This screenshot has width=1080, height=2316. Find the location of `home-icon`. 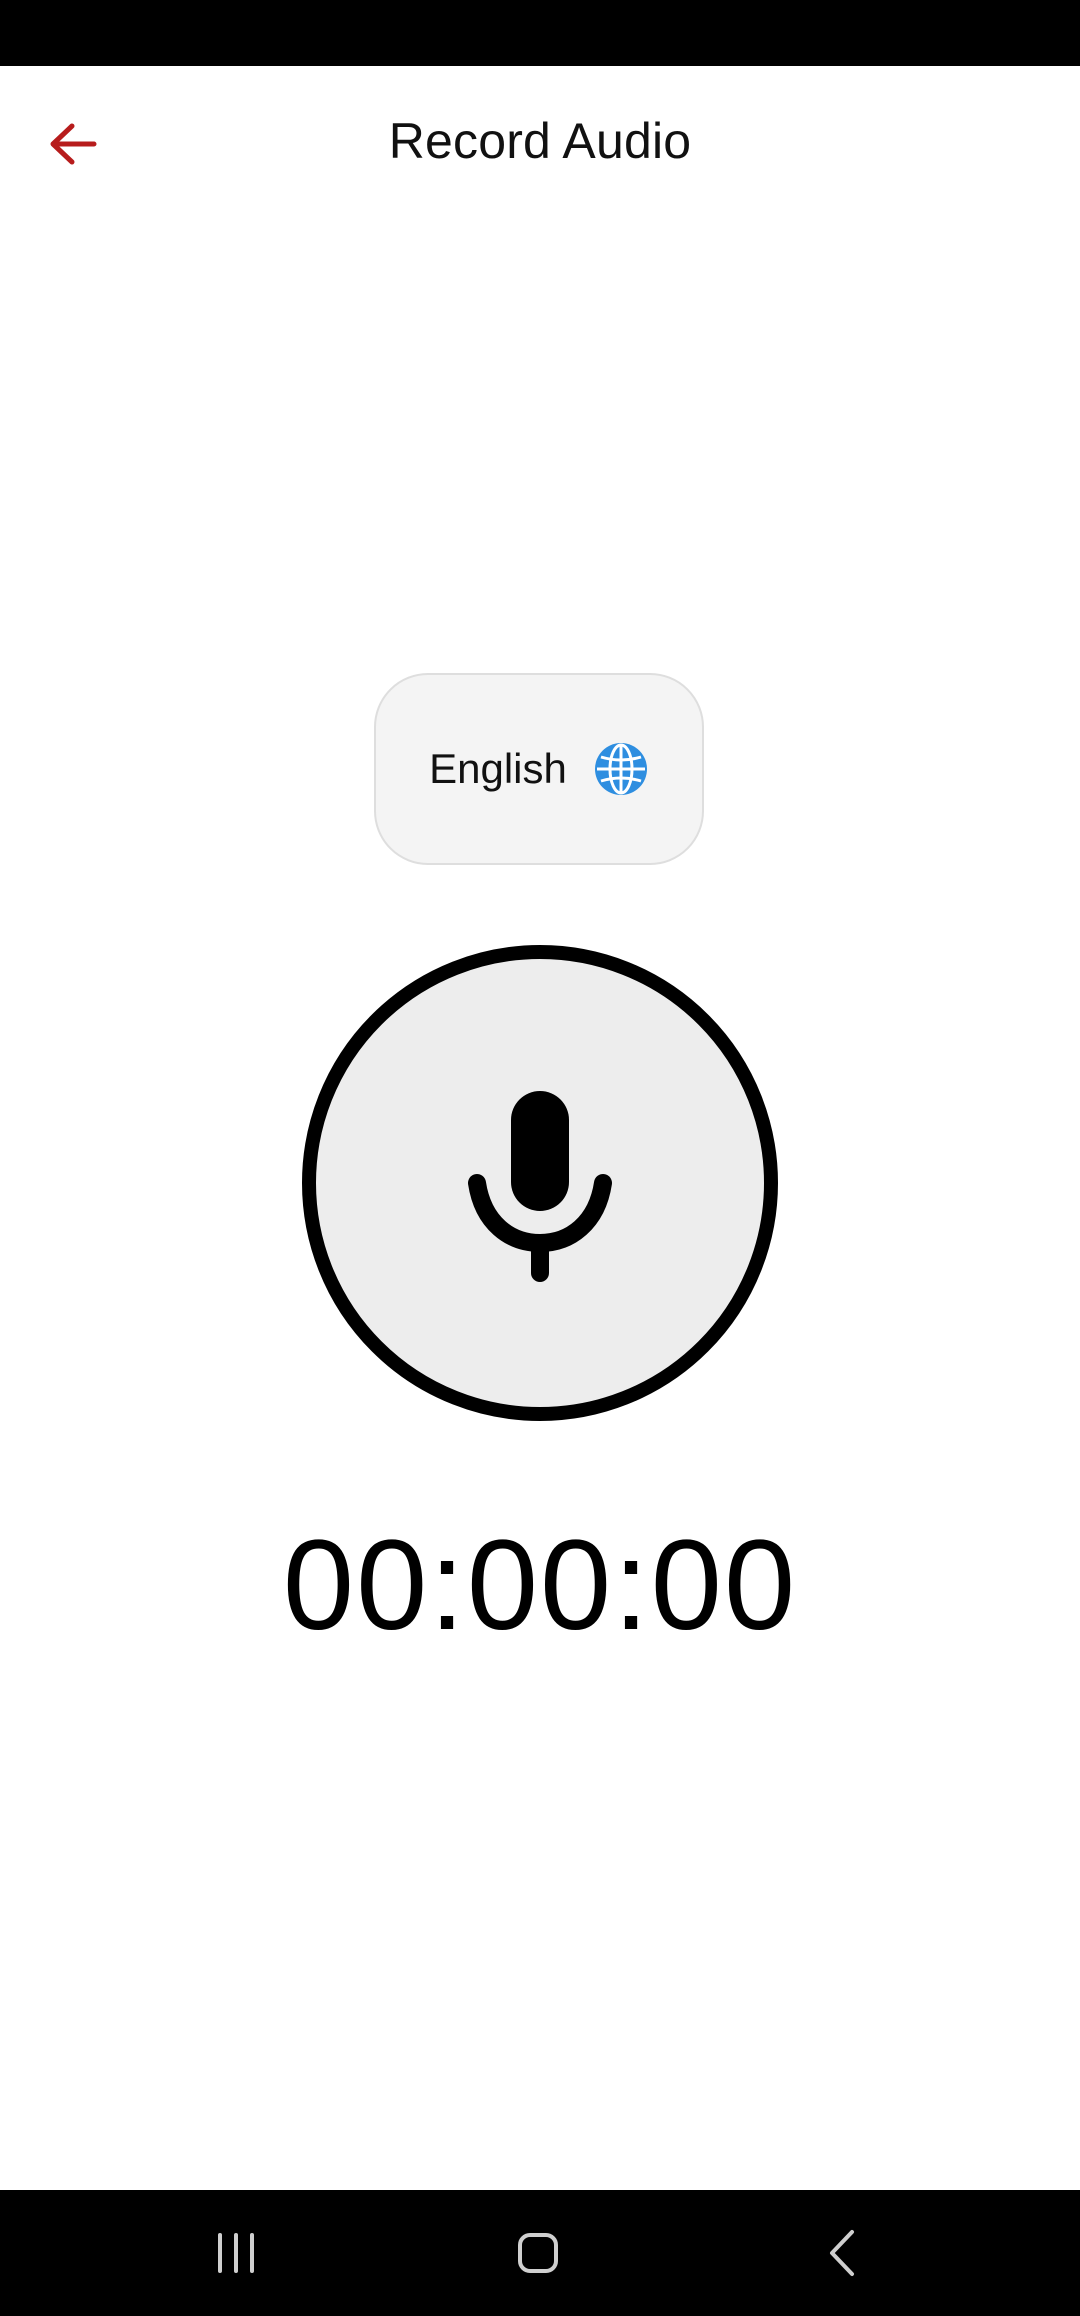

home-icon is located at coordinates (538, 2253).